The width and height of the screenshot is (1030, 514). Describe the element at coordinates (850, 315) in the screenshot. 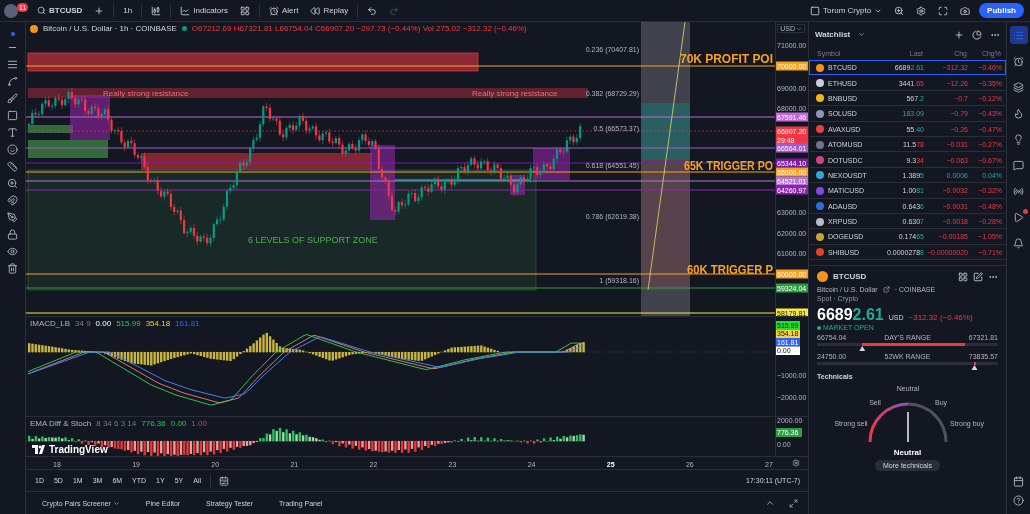

I see `last-price: 66892.61` at that location.